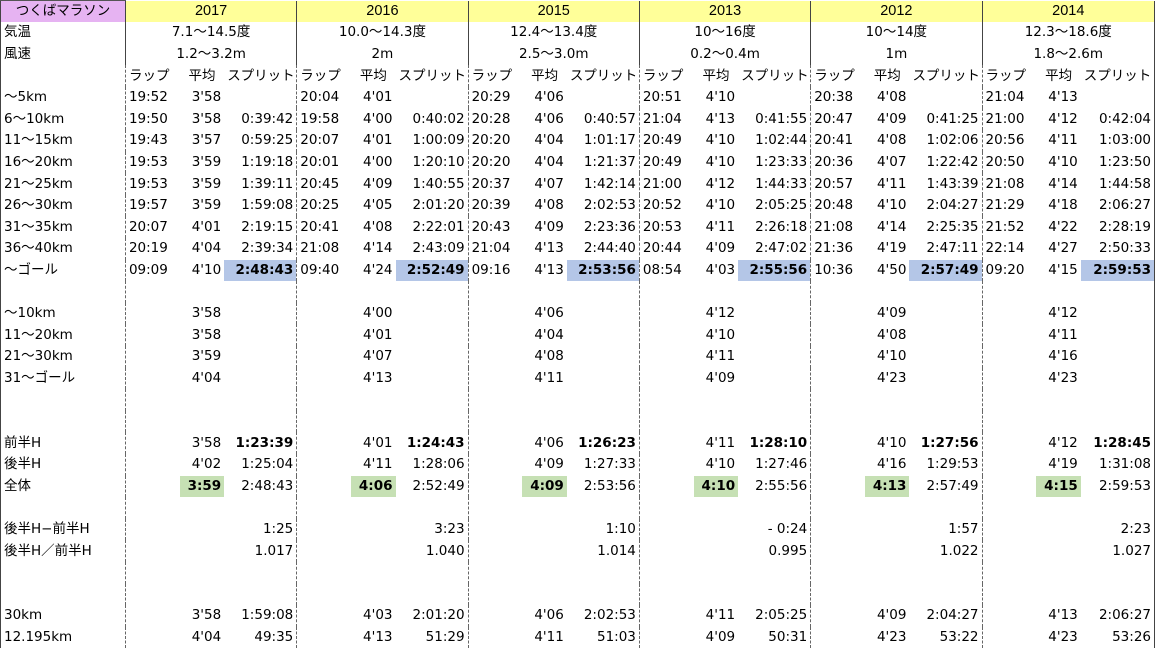 The image size is (1158, 648). I want to click on section-avg-row: 〜10km 3'58 4'00 4'06 4'12 4'09 4'12, so click(577, 313).